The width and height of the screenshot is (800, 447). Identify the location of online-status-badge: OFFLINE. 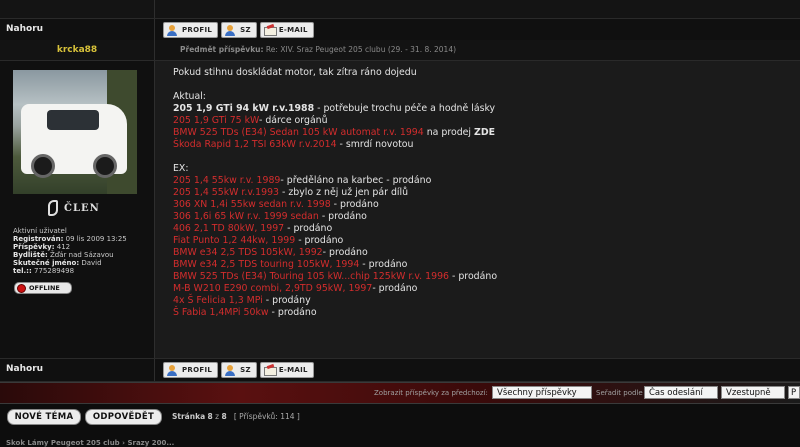
(43, 288).